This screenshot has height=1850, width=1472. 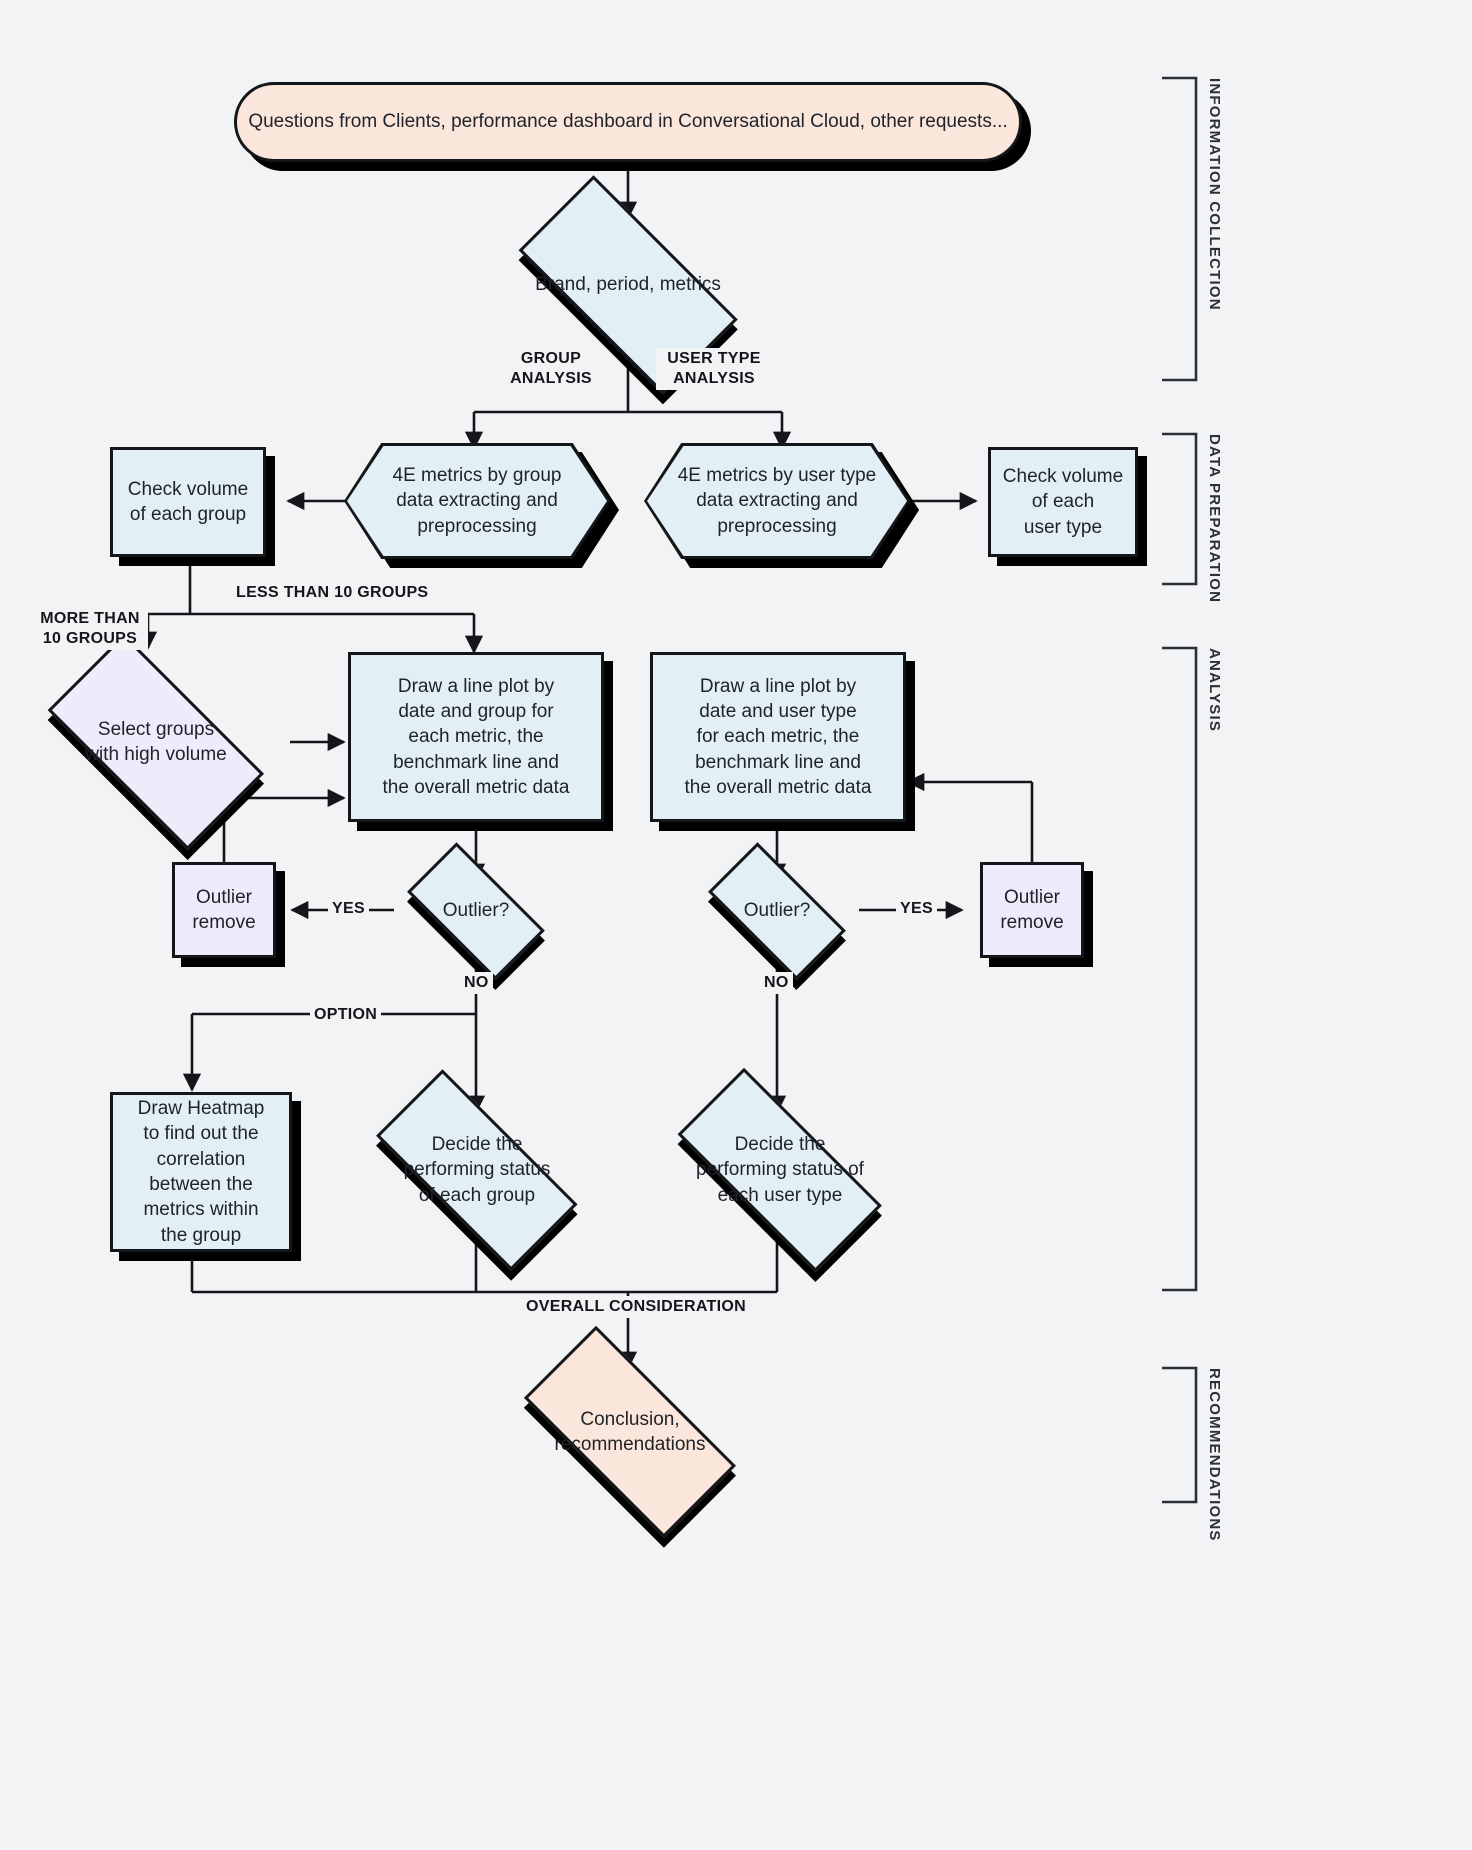 I want to click on phase-label-data-preparation: DATA PREPARATION, so click(x=1214, y=518).